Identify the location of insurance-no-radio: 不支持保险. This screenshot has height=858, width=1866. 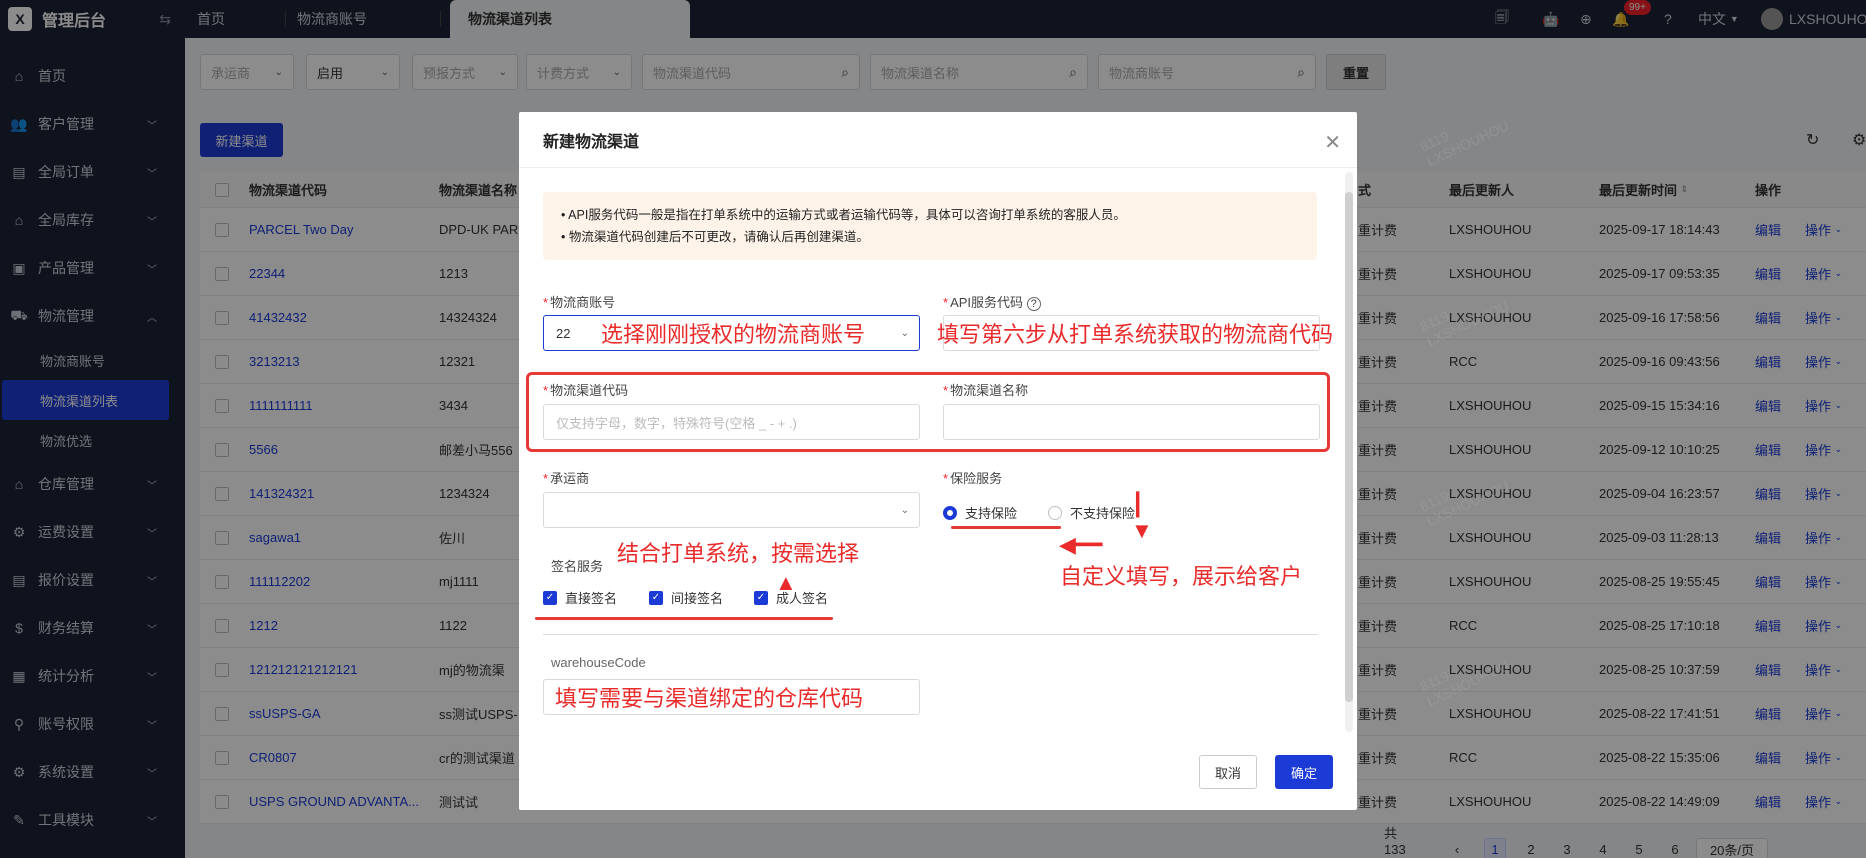
(1091, 512).